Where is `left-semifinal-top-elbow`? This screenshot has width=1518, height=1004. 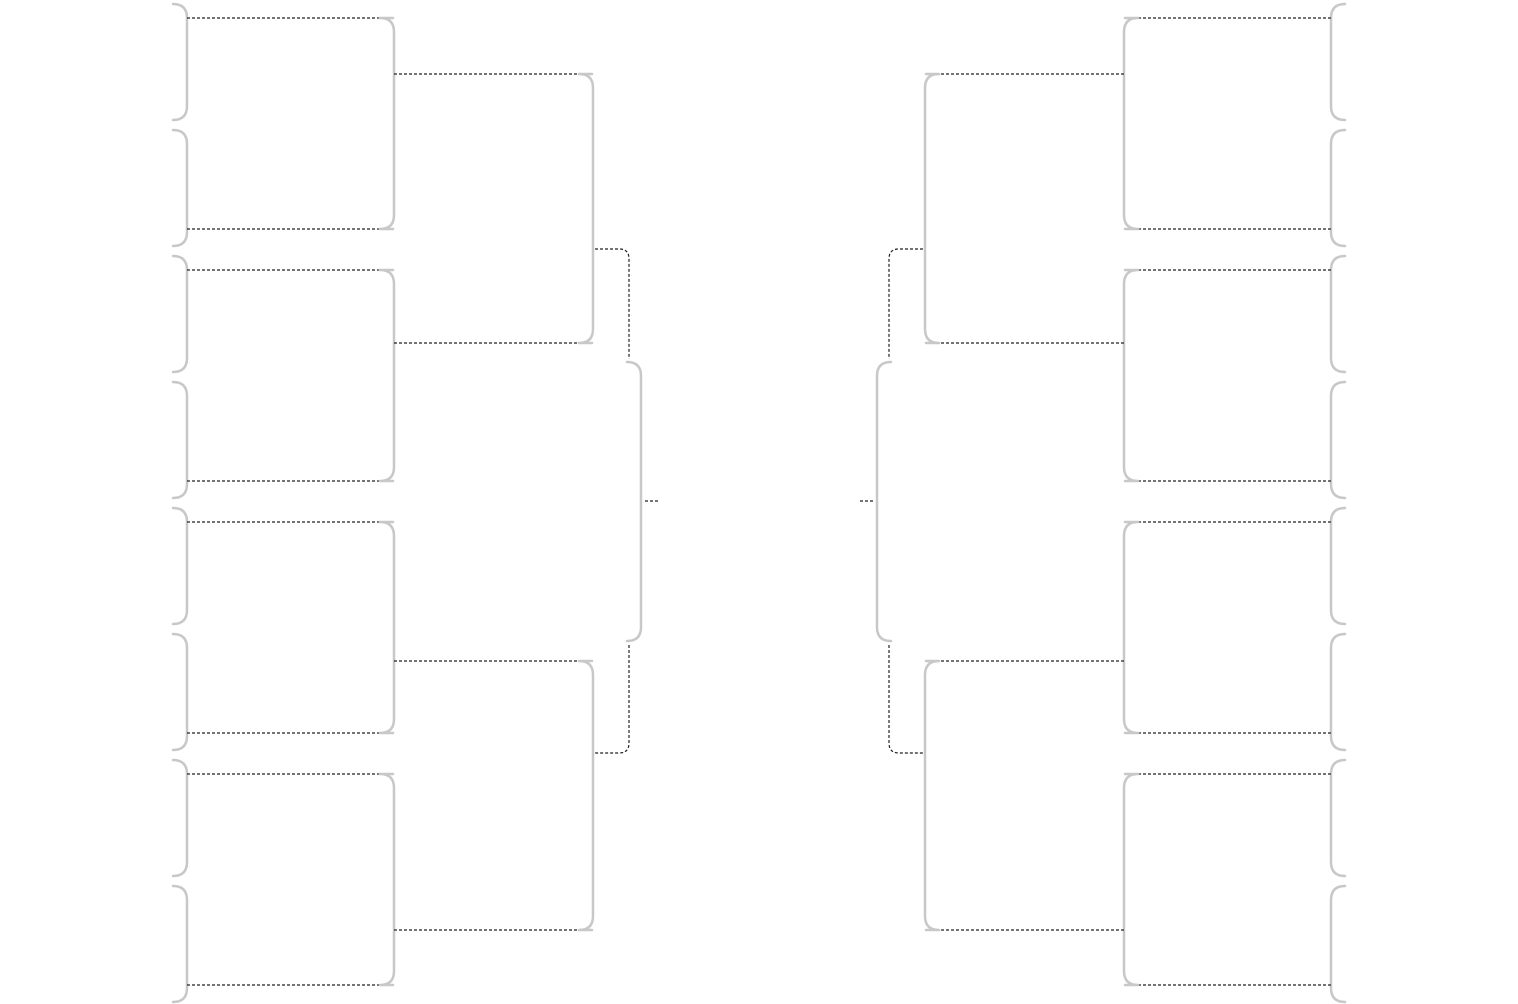
left-semifinal-top-elbow is located at coordinates (612, 303).